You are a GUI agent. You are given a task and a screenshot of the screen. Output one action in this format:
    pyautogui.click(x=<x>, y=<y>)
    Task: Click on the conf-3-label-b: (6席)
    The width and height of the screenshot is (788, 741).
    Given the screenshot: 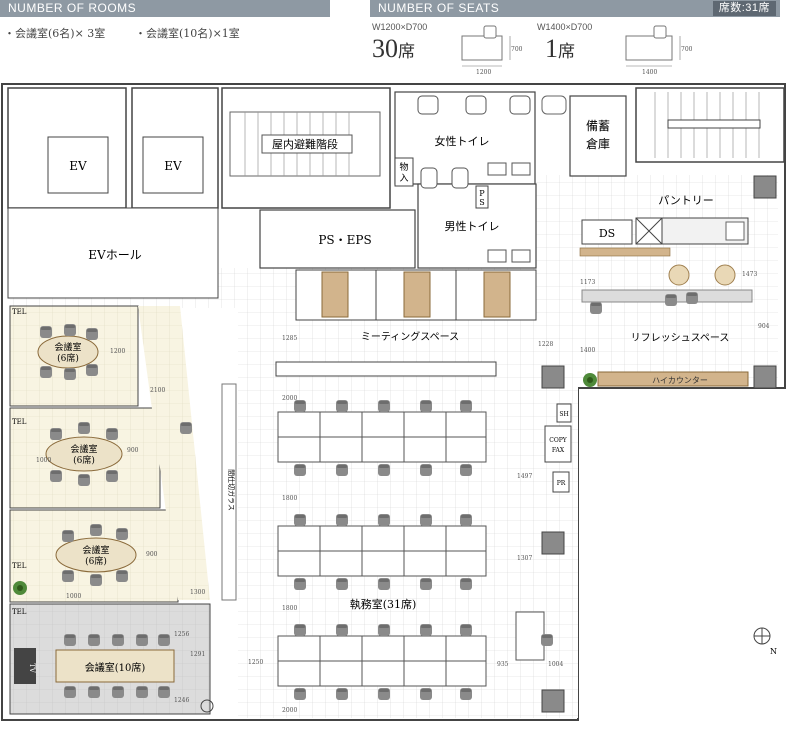 What is the action you would take?
    pyautogui.click(x=96, y=561)
    